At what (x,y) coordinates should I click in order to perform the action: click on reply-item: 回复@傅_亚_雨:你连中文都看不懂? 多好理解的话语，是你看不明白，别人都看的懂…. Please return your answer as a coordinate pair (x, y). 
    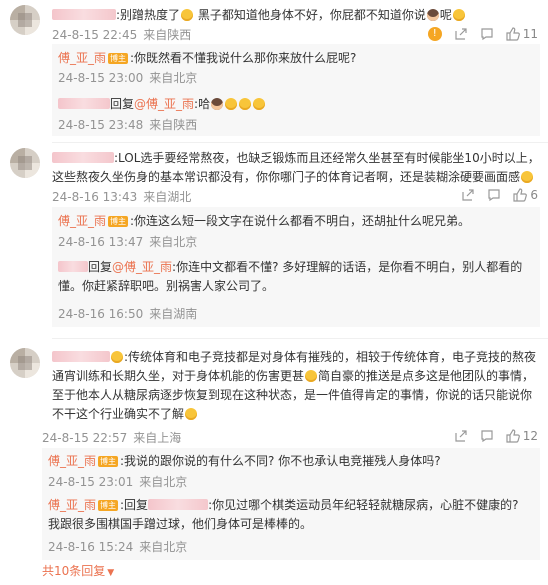
    Looking at the image, I should click on (290, 276).